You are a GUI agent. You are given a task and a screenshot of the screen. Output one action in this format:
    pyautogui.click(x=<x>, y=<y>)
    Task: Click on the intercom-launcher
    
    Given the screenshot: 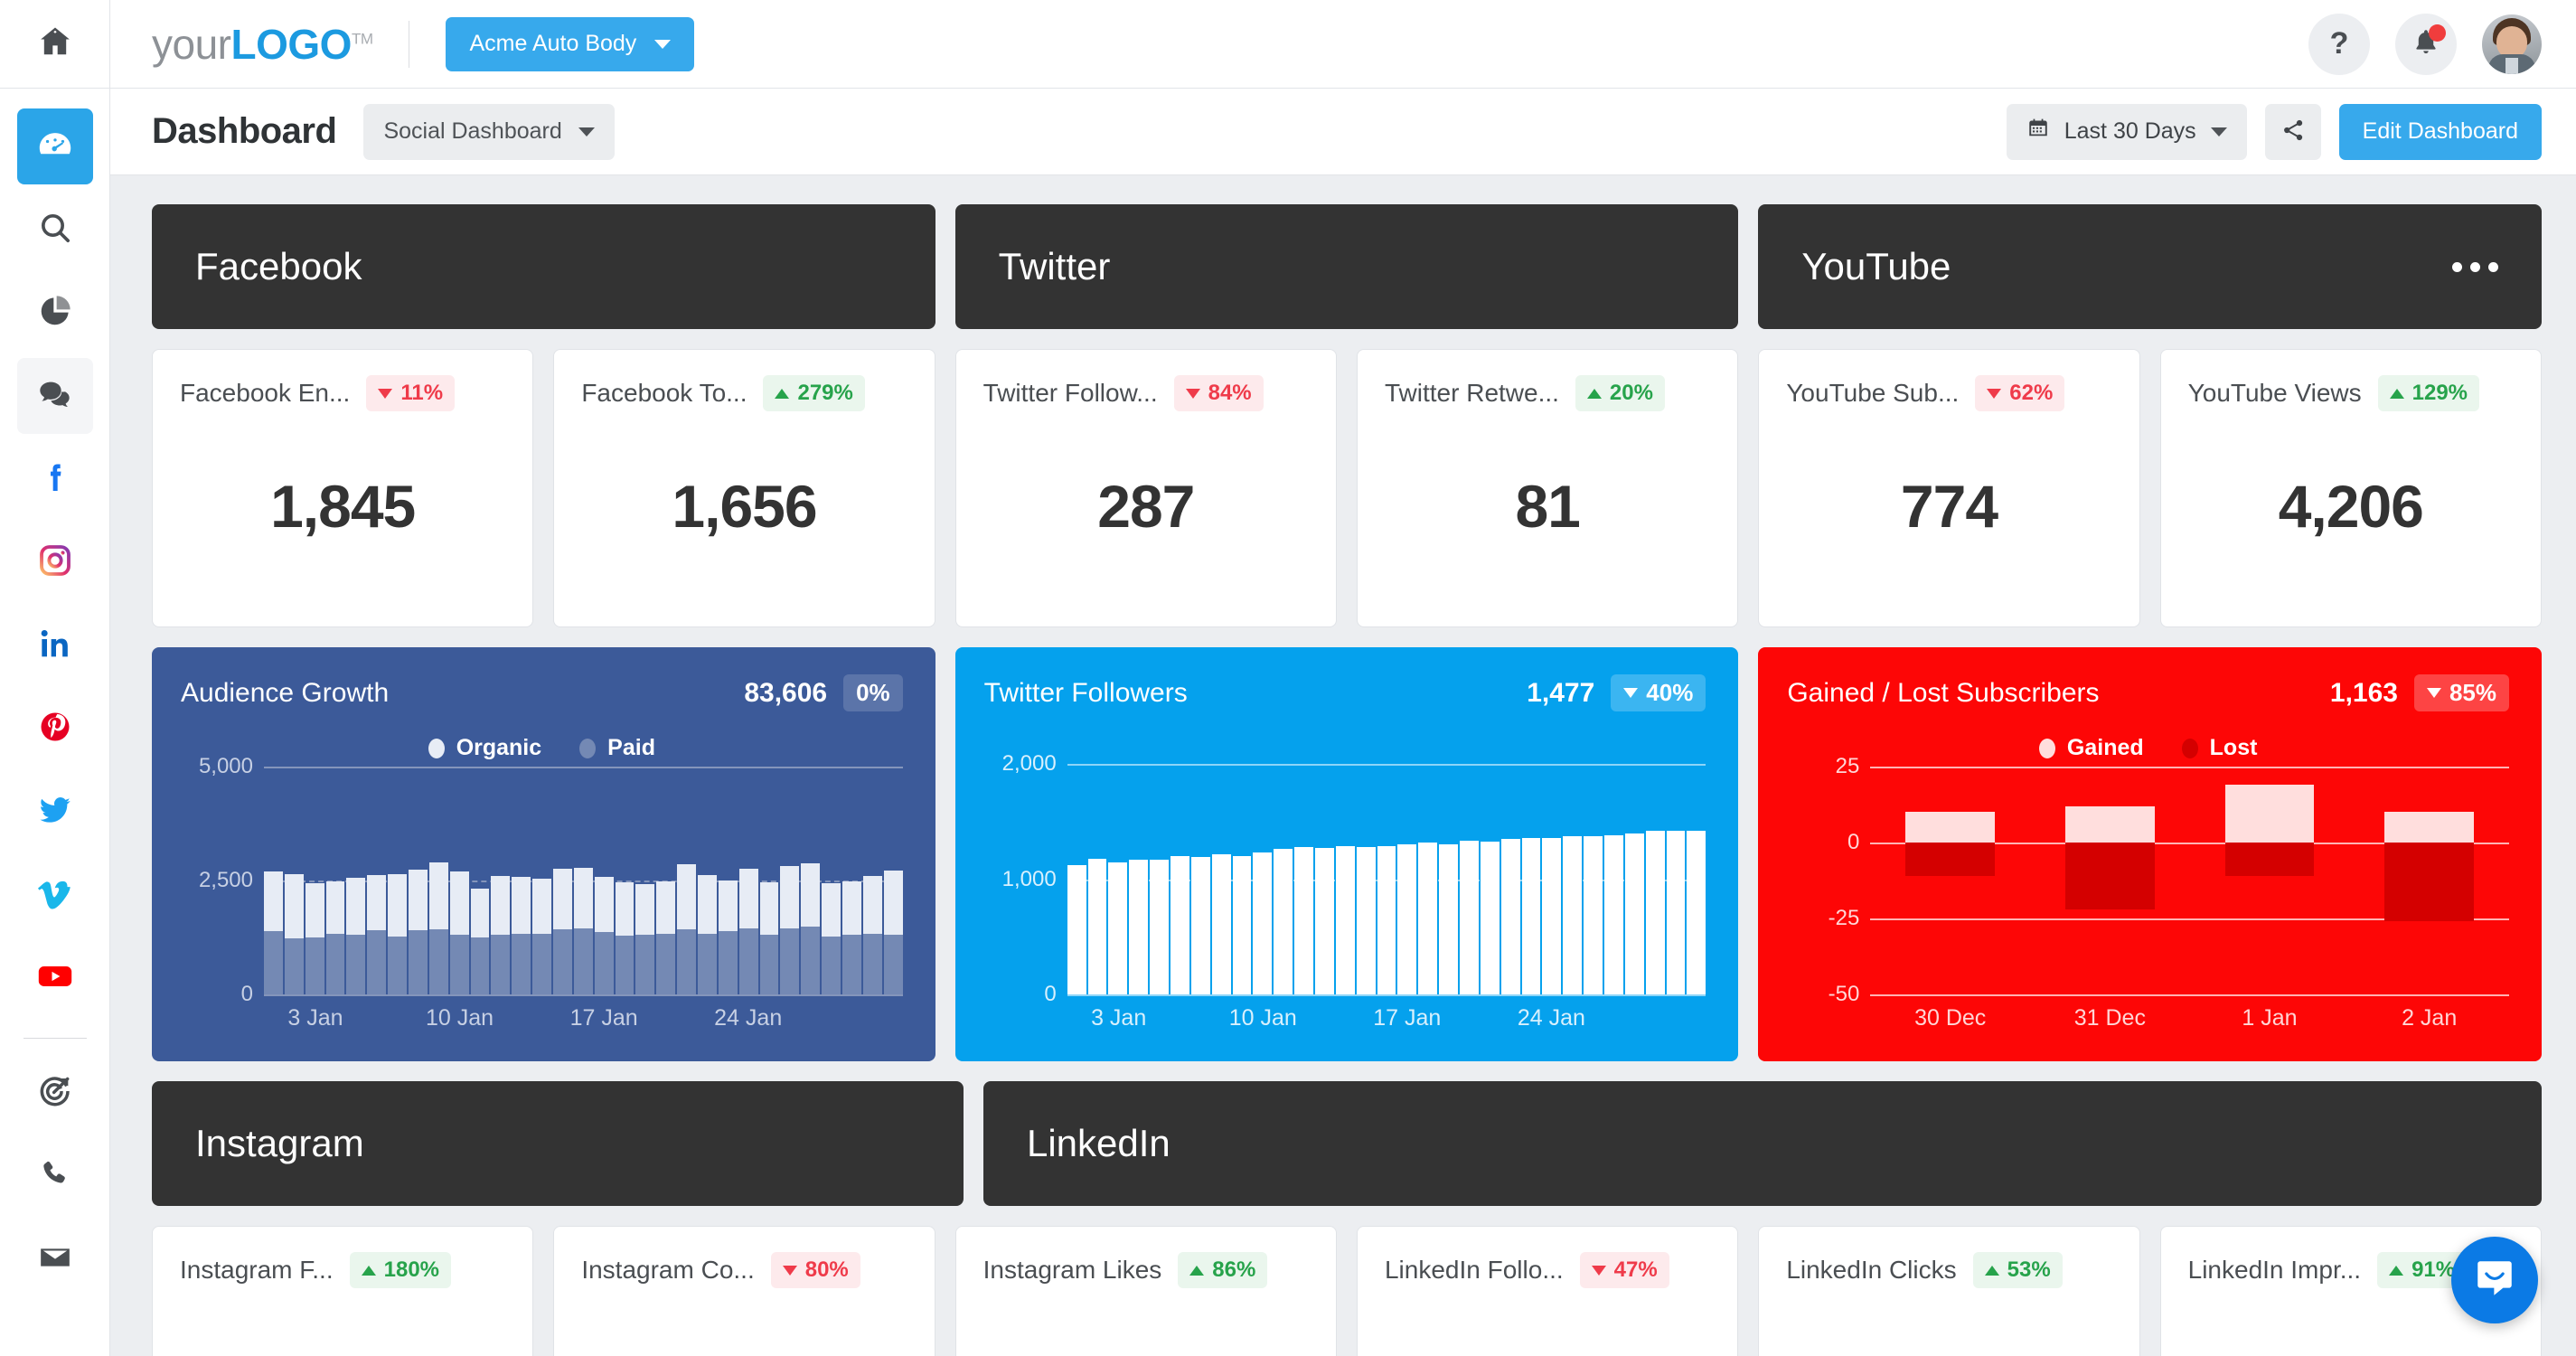 What is the action you would take?
    pyautogui.click(x=2494, y=1280)
    